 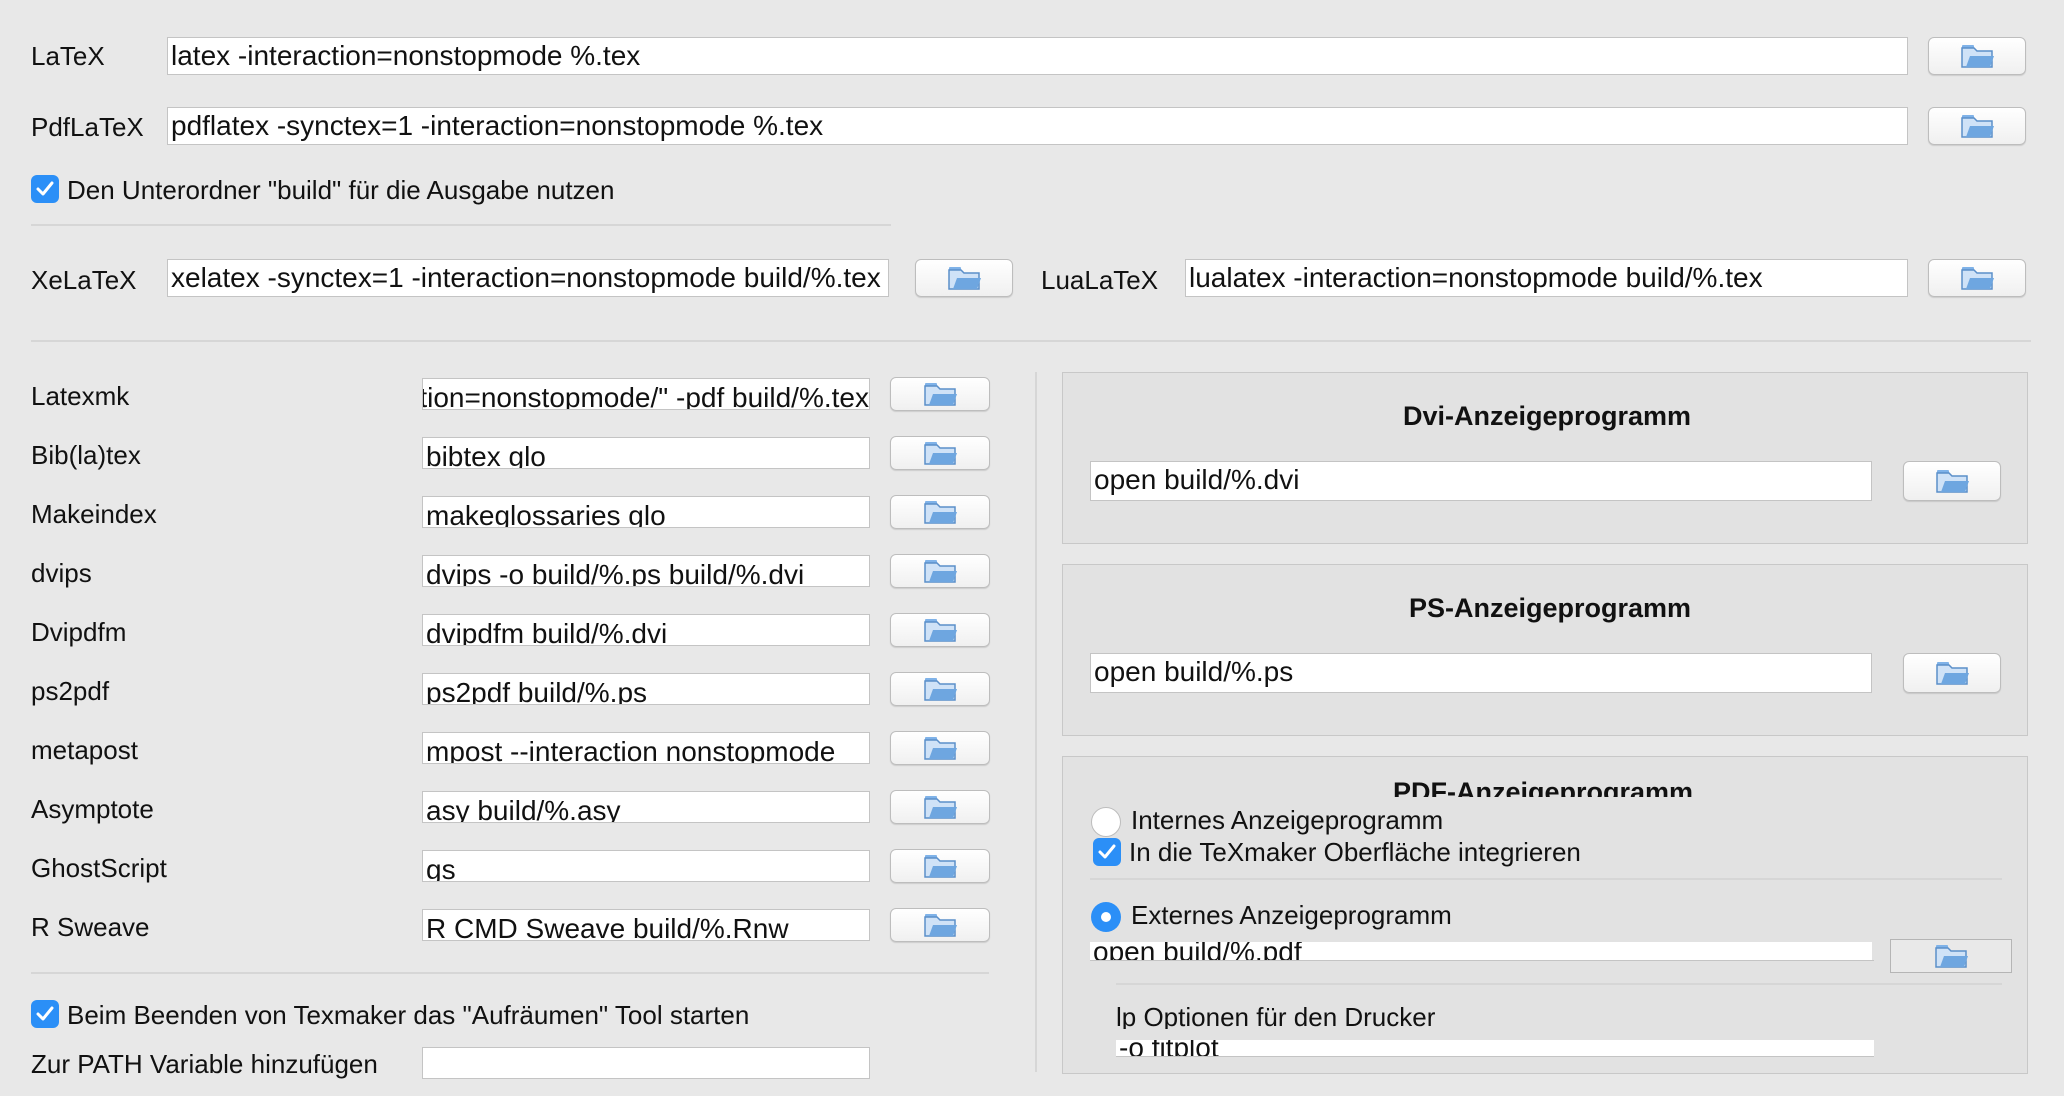 I want to click on embed-viewer-label: In die TeXmaker Oberfläche integrieren, so click(x=1355, y=852).